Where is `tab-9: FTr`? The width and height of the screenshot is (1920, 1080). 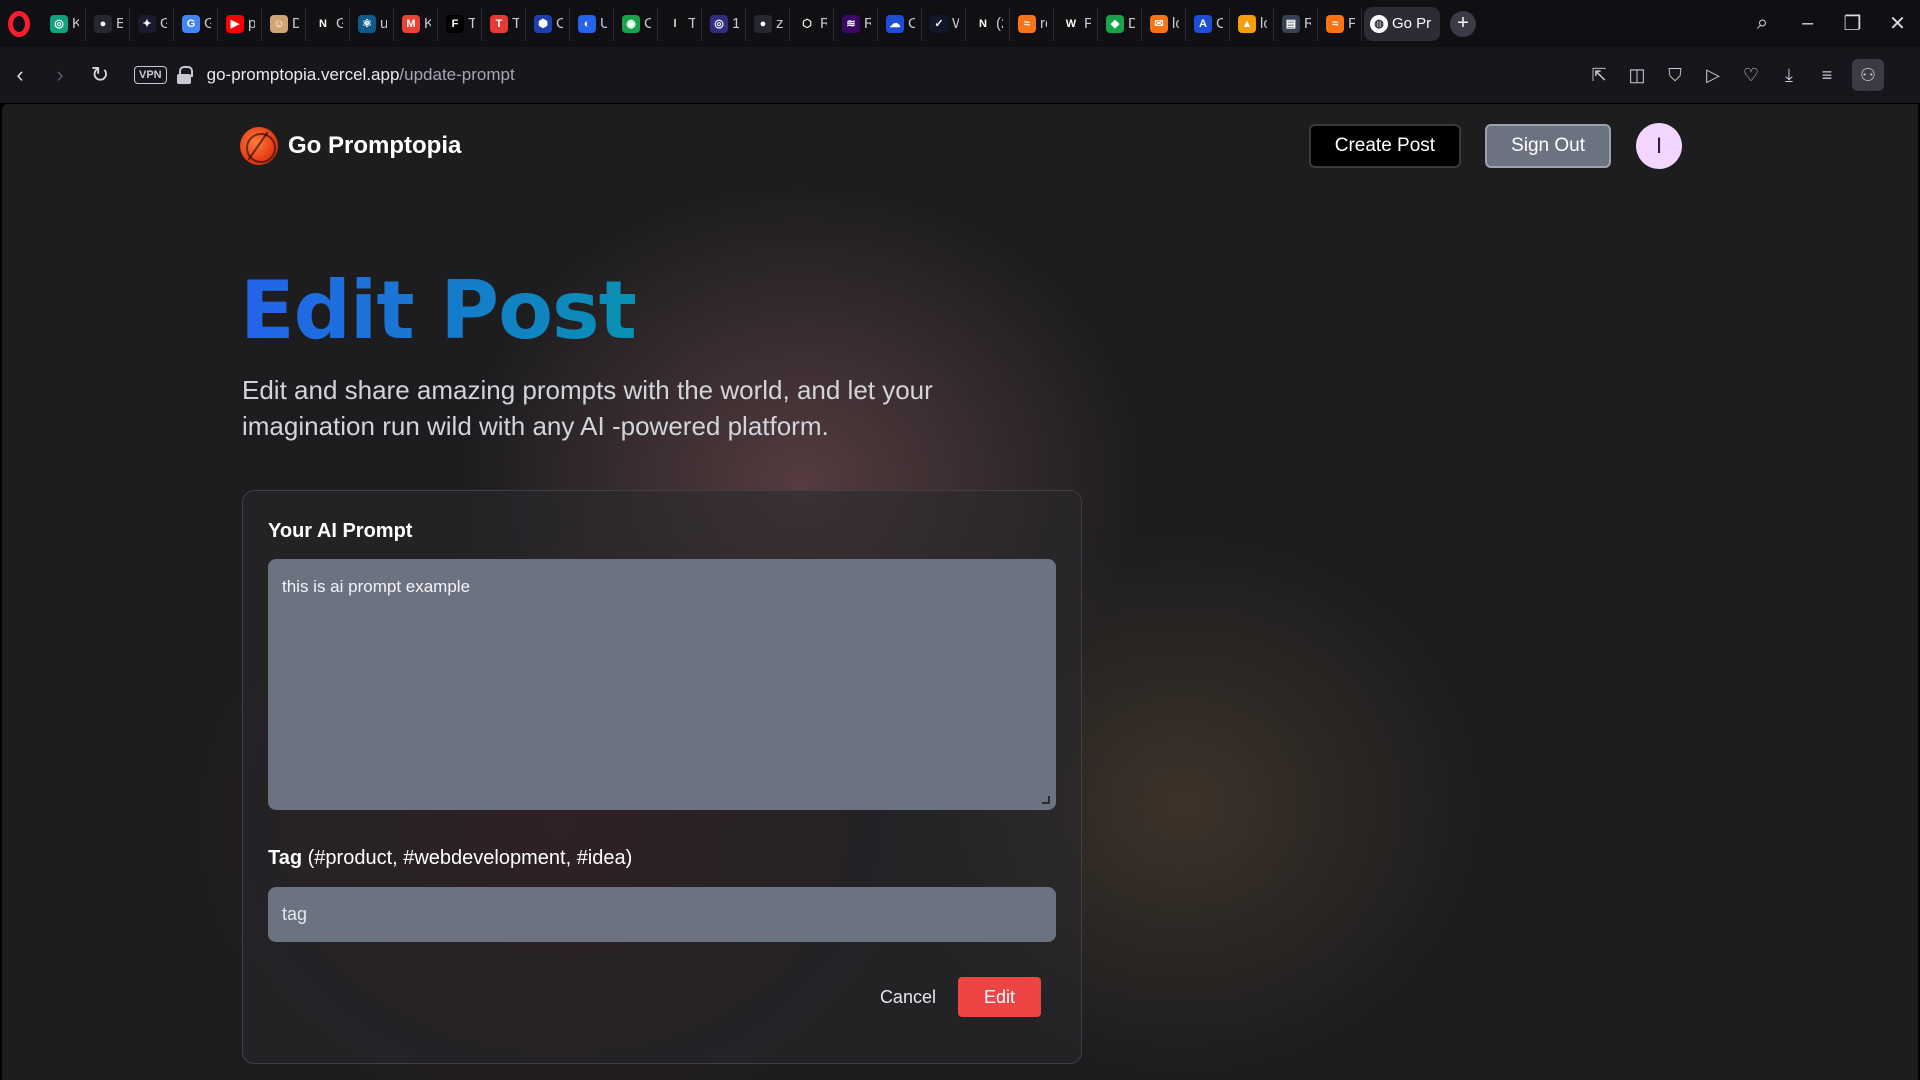
tab-9: FTr is located at coordinates (461, 23).